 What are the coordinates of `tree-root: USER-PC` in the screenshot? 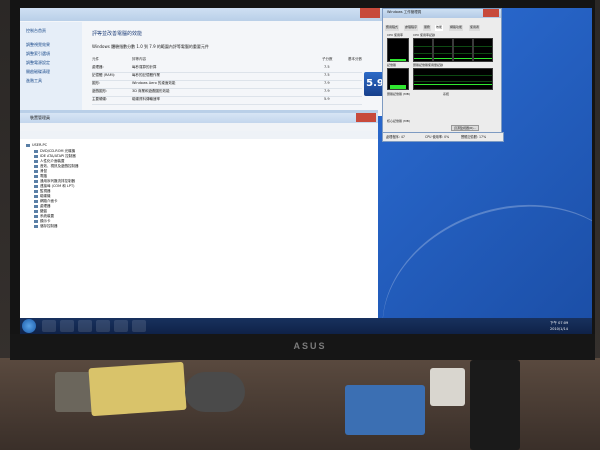 It's located at (36, 145).